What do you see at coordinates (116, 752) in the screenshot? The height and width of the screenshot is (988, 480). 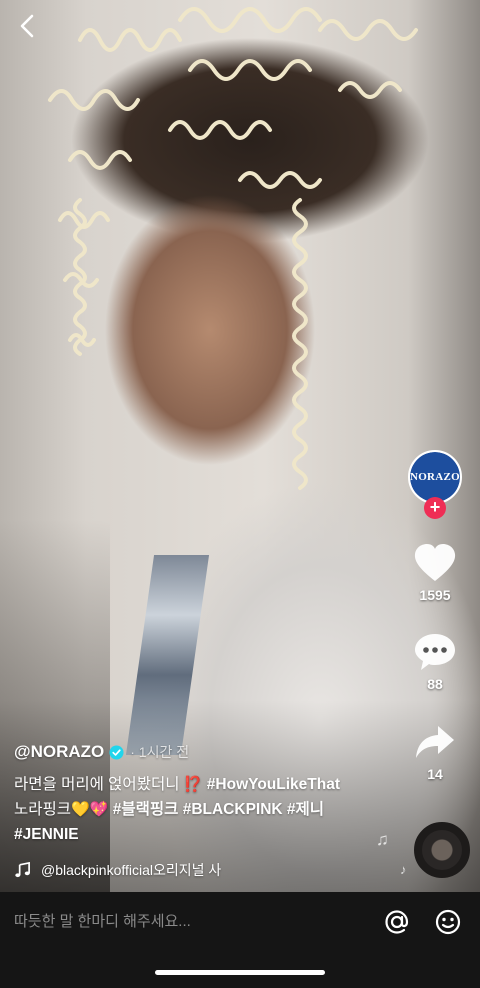 I see `verified-check-icon` at bounding box center [116, 752].